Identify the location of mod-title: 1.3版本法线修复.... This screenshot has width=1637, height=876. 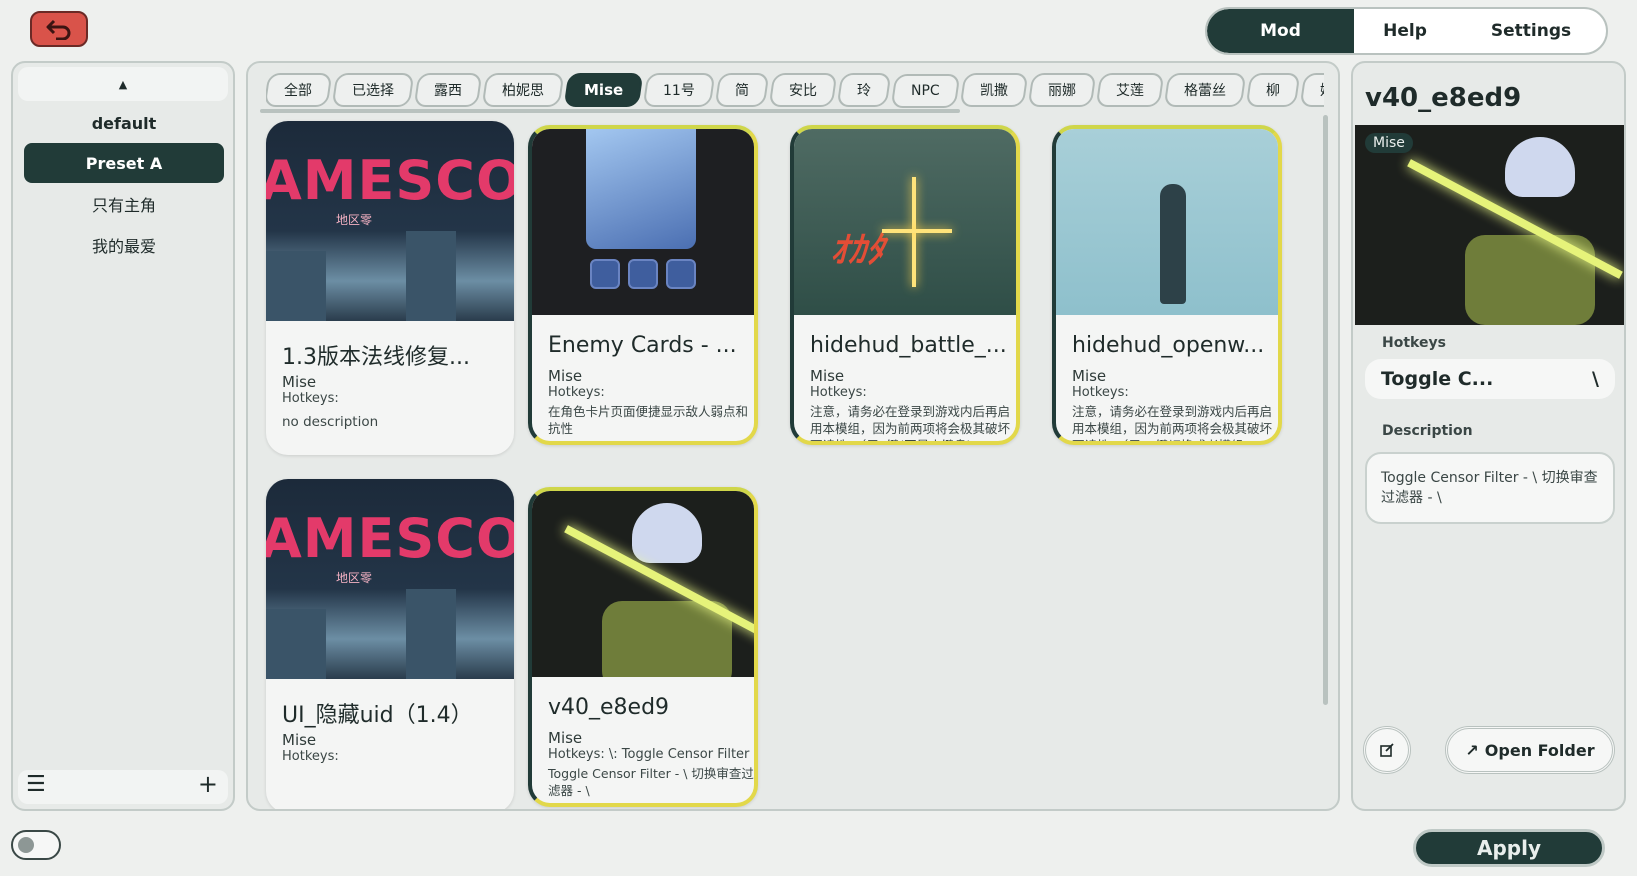
(376, 357).